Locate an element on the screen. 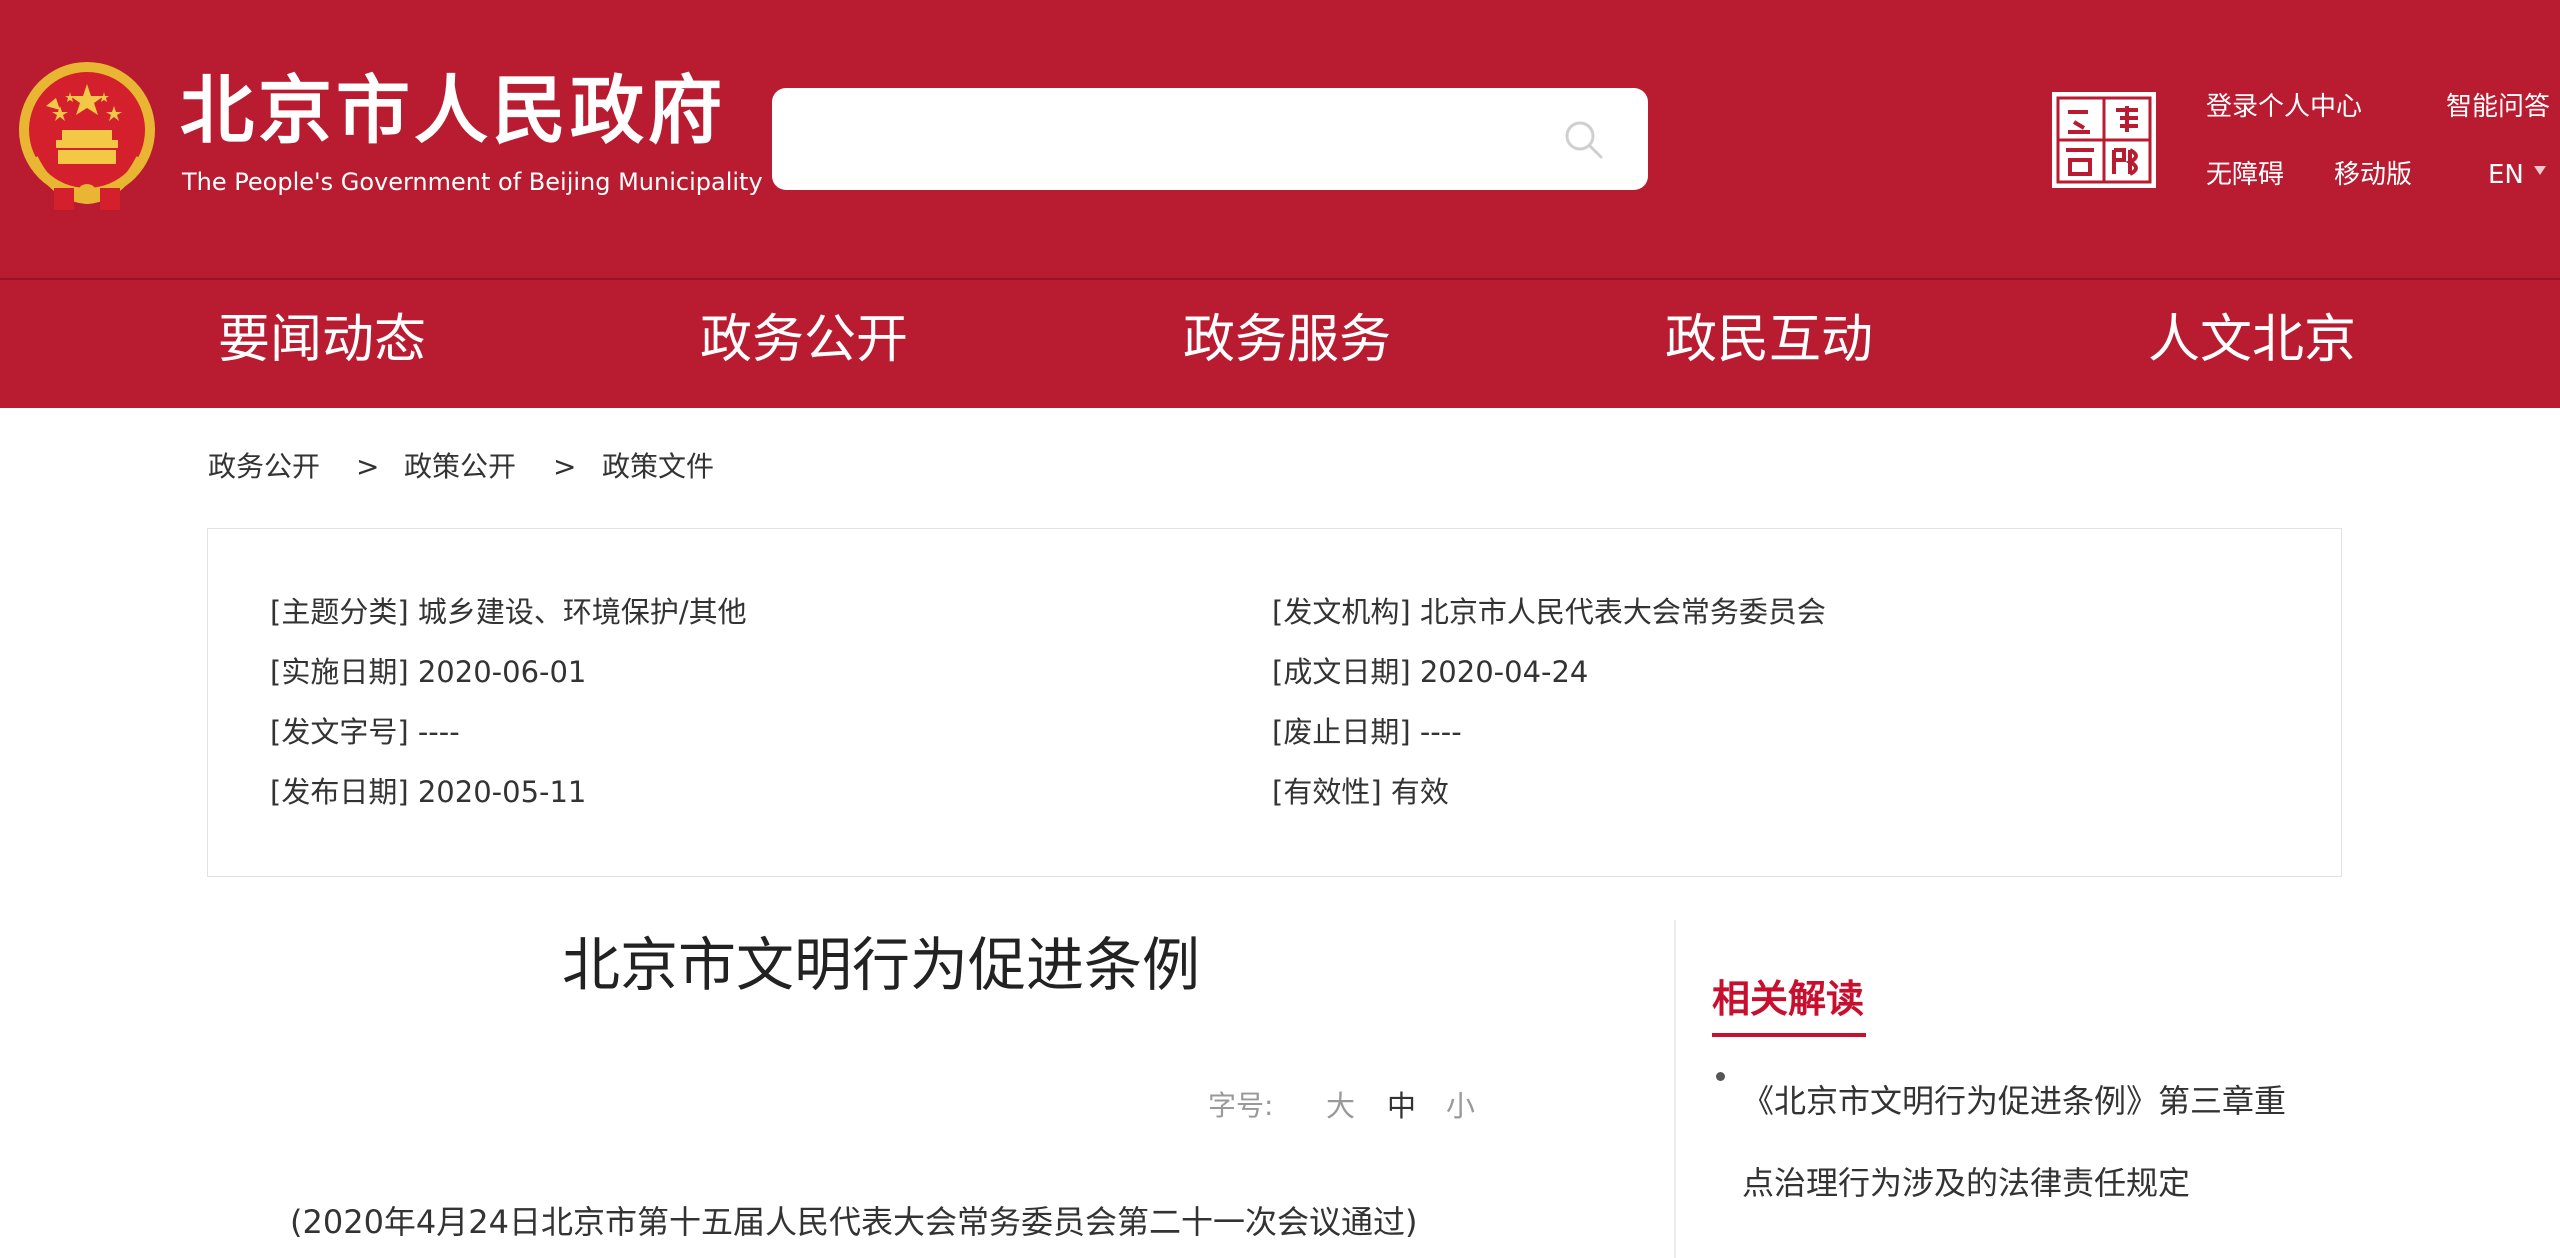 This screenshot has height=1258, width=2560. search-box is located at coordinates (1210, 139).